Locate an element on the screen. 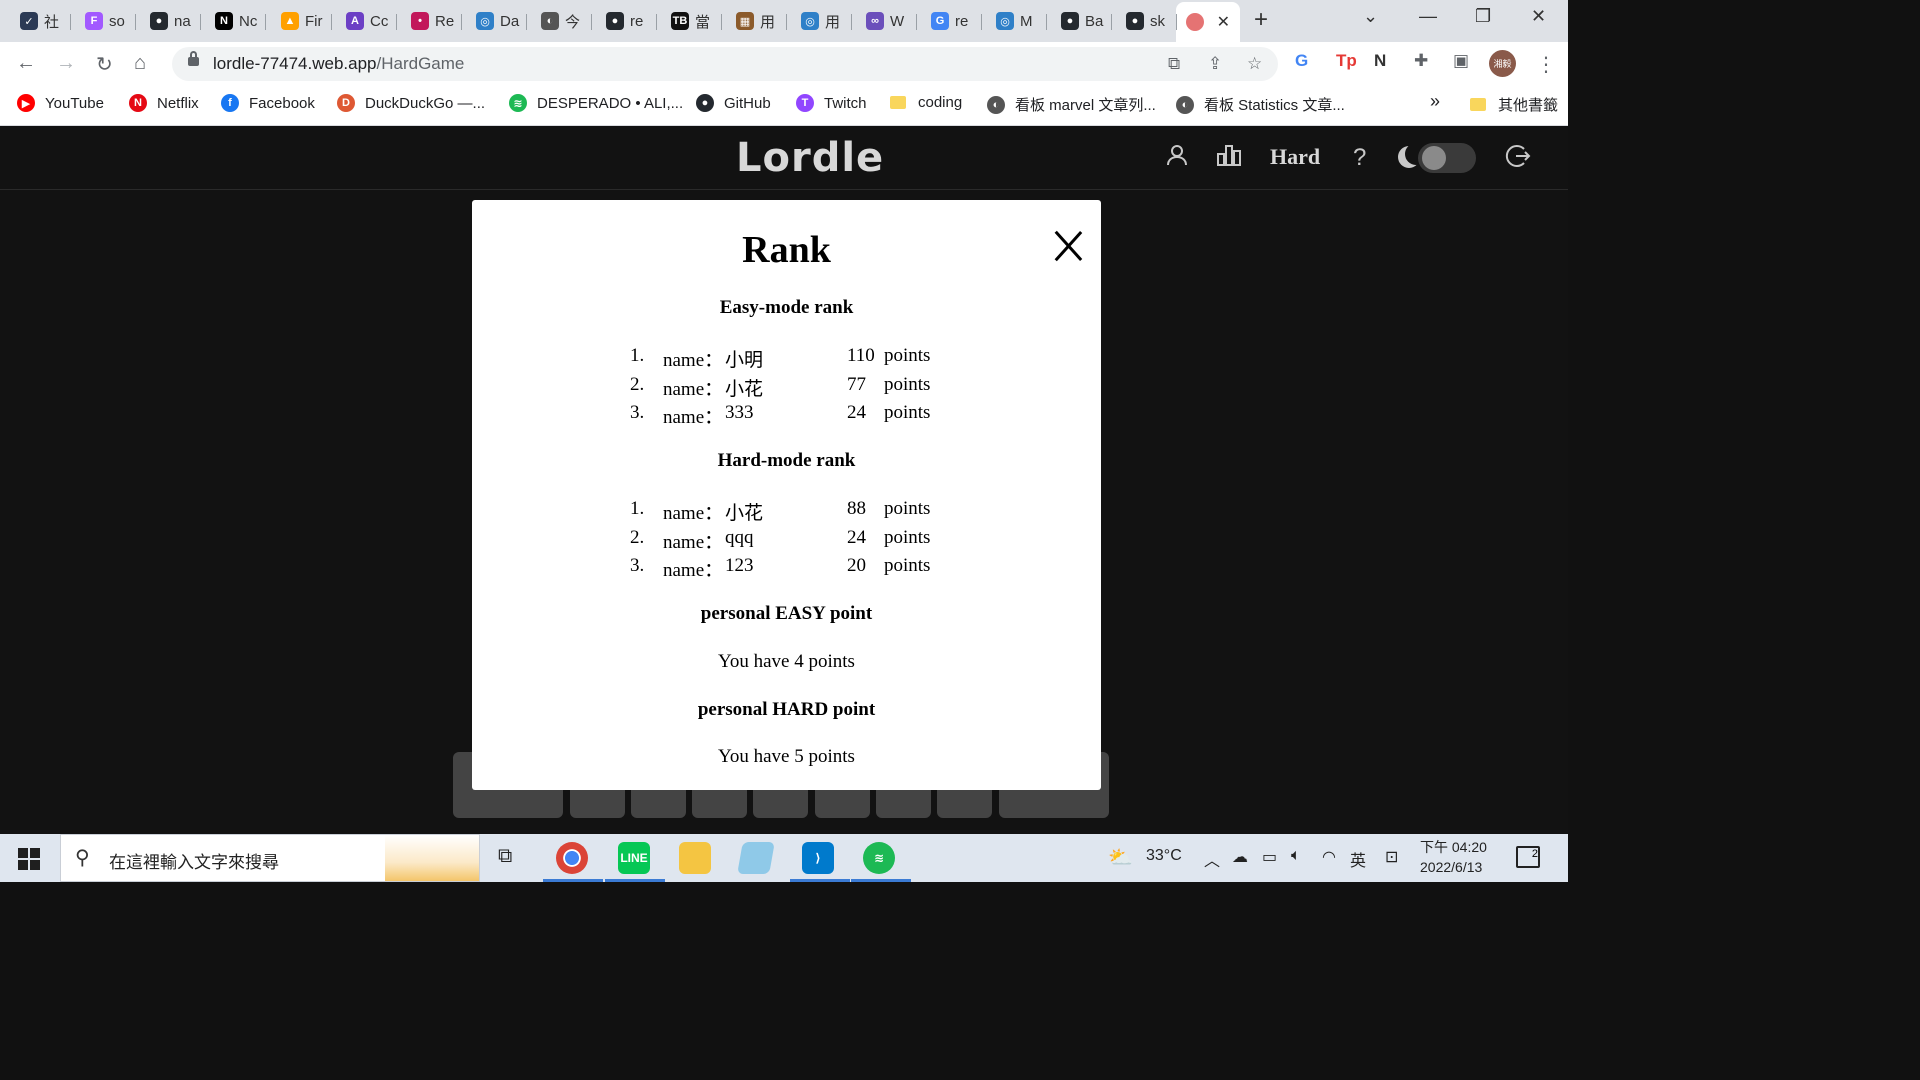 The image size is (1920, 1080). tab-label: Fir is located at coordinates (314, 21).